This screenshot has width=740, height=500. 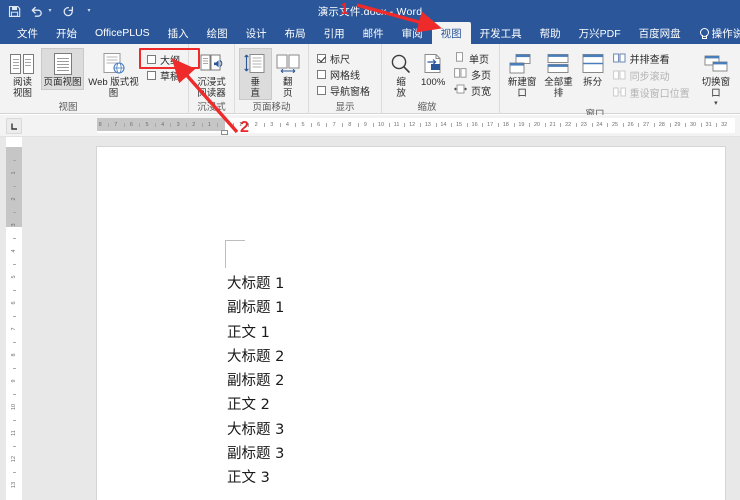 What do you see at coordinates (306, 68) in the screenshot?
I see `annotation-arrows` at bounding box center [306, 68].